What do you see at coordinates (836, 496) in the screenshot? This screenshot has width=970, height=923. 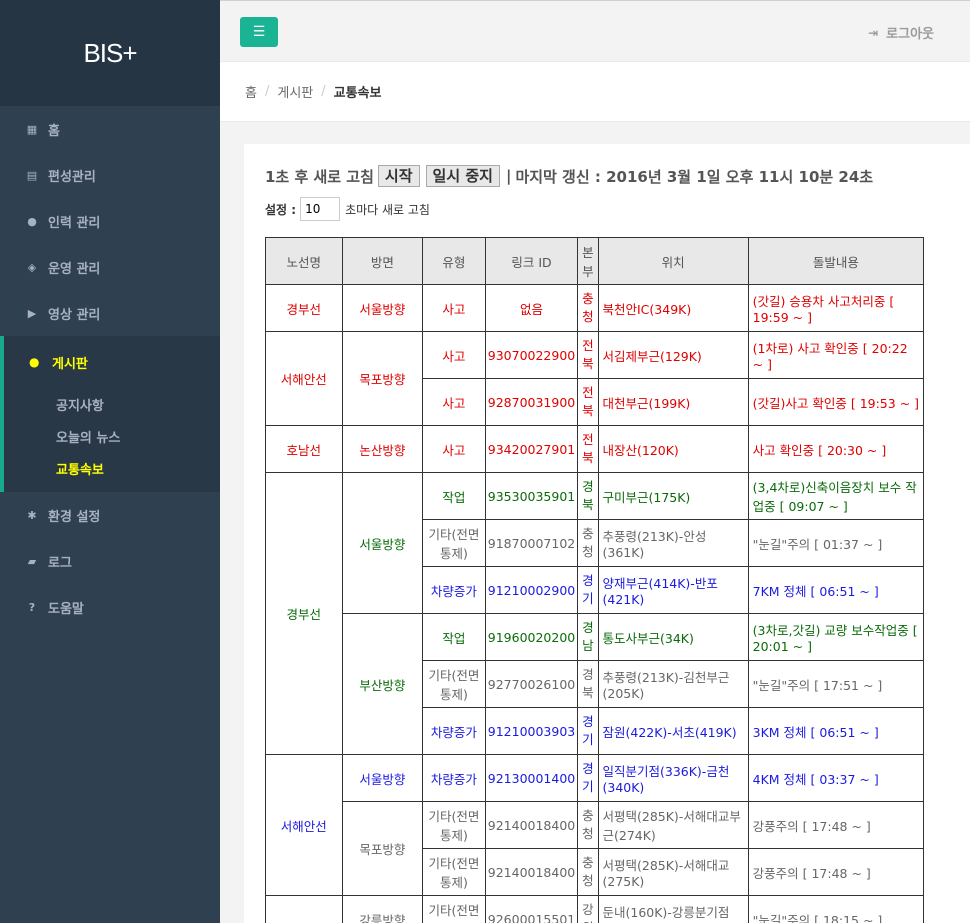 I see `incident-cell: (3,4차로)신축이음장치 보수 작업중 [ 09:07 ~ ]` at bounding box center [836, 496].